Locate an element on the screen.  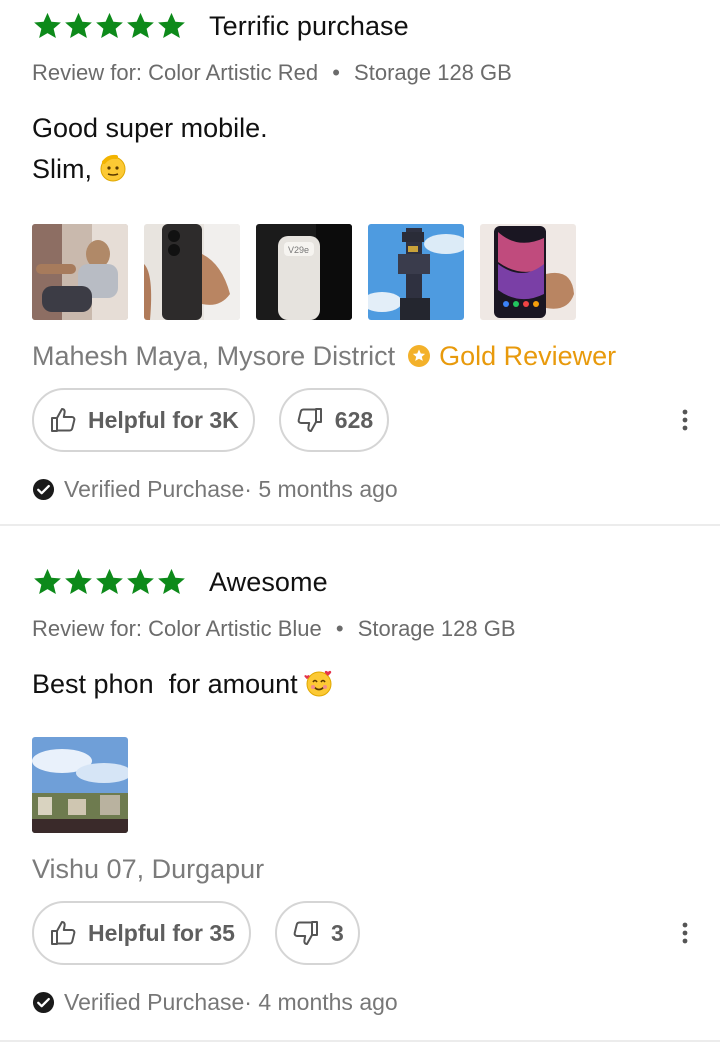
review-header: Awesome is located at coordinates (360, 582).